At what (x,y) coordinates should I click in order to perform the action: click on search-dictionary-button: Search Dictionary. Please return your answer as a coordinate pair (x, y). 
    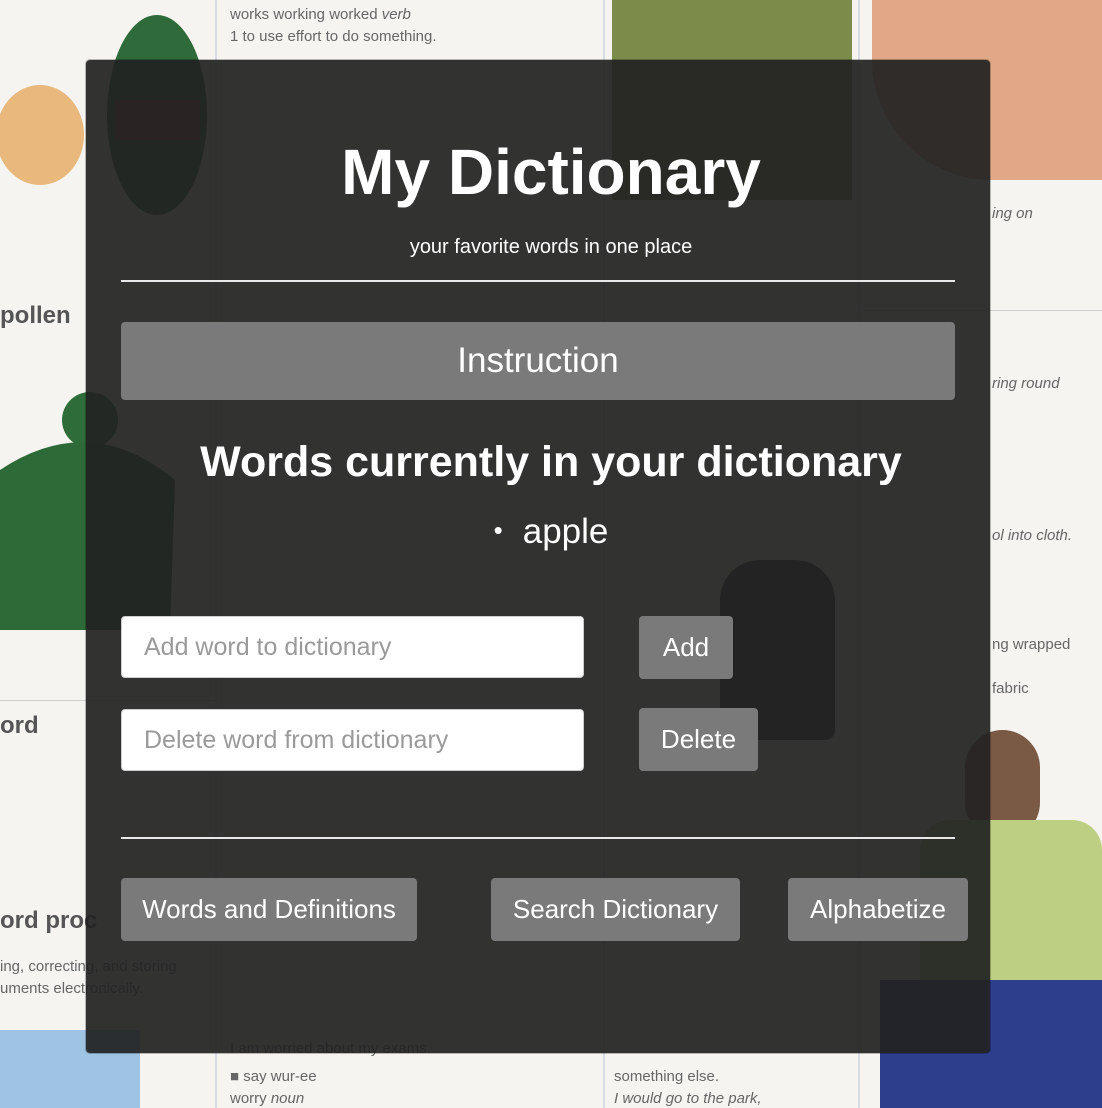
    Looking at the image, I should click on (615, 909).